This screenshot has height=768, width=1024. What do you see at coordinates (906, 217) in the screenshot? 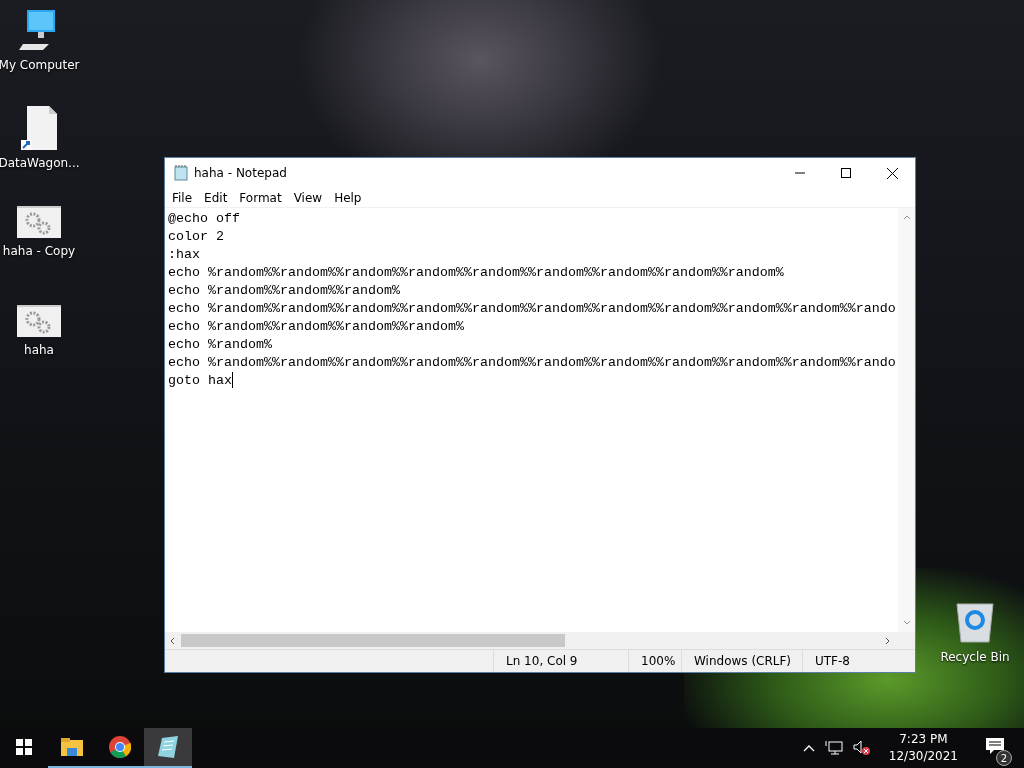
I see `scroll-up-icon` at bounding box center [906, 217].